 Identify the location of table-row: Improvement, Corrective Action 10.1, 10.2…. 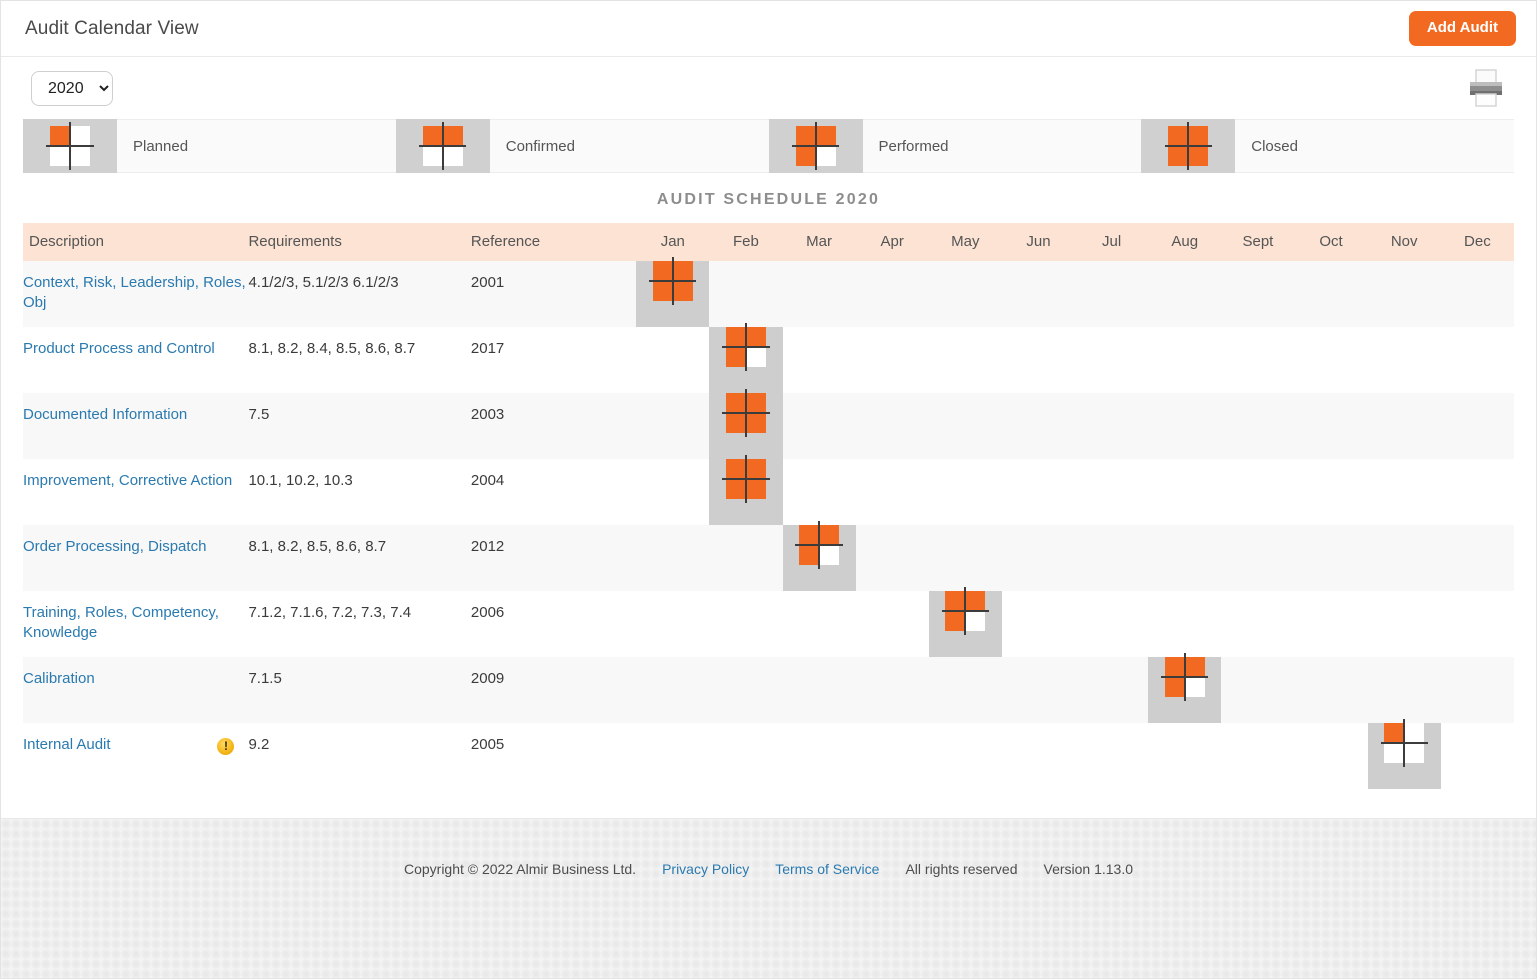
(768, 490).